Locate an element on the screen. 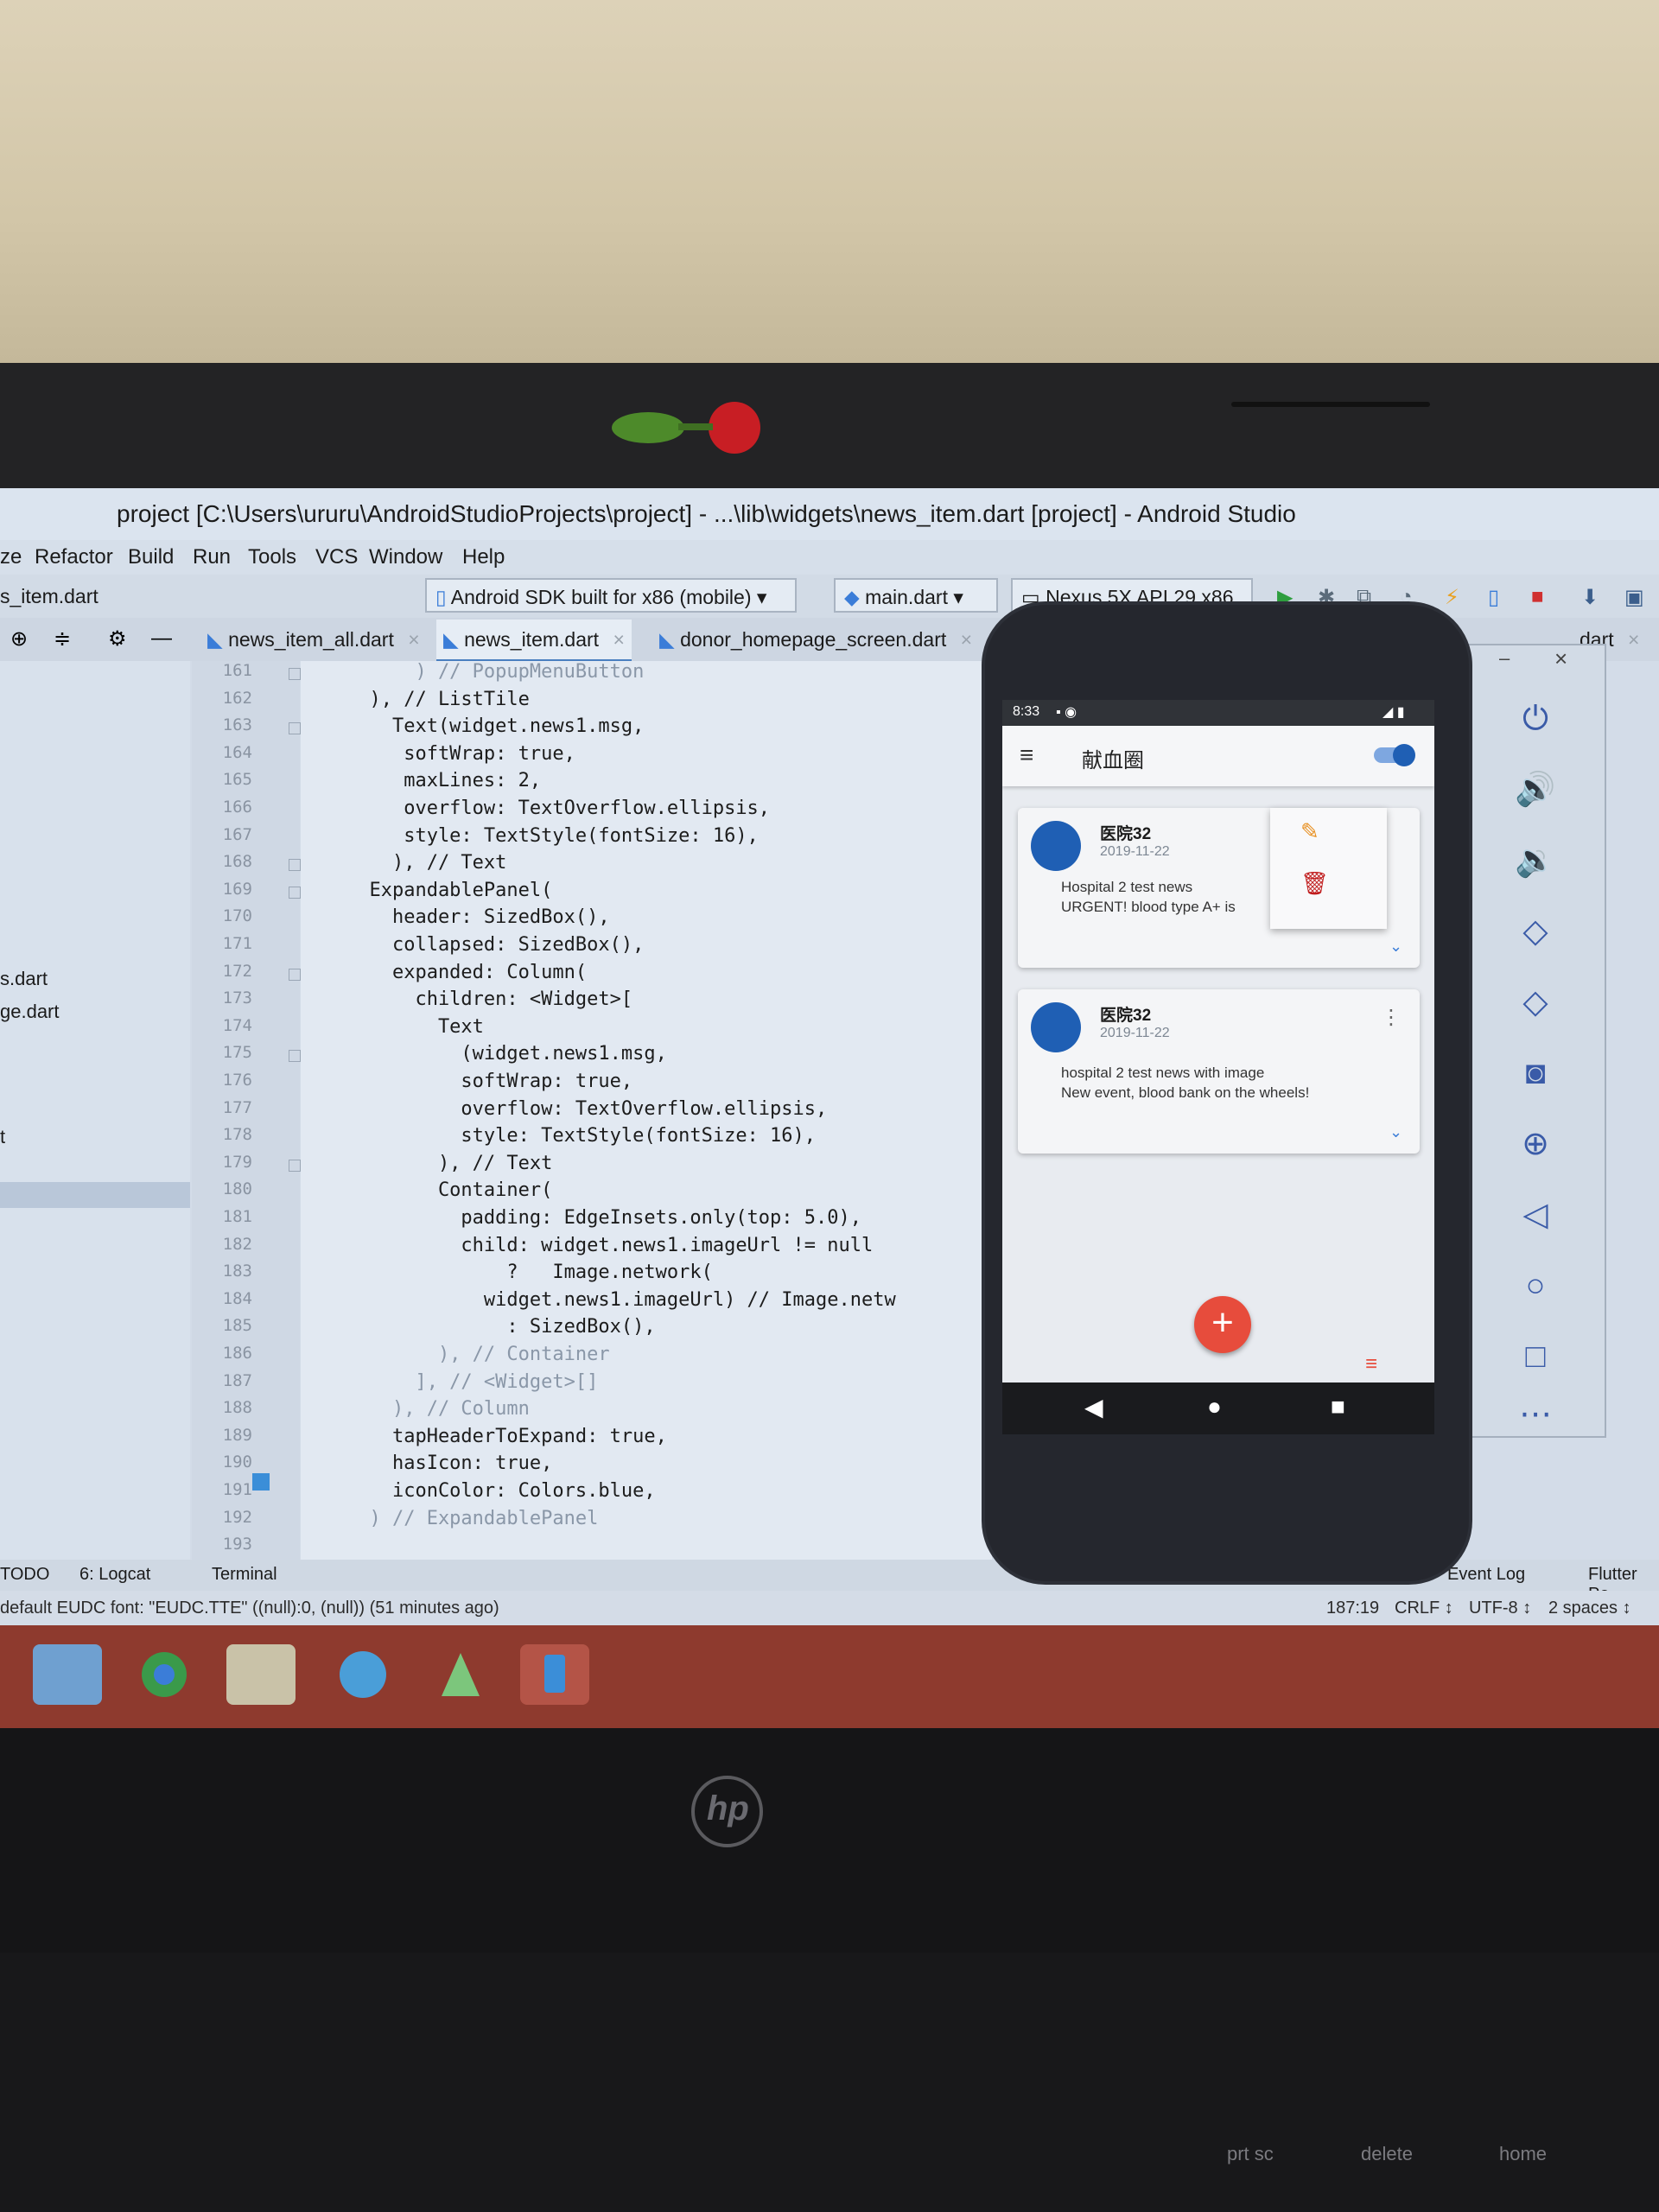 This screenshot has height=2212, width=1659. minimize-icon: – is located at coordinates (1504, 658).